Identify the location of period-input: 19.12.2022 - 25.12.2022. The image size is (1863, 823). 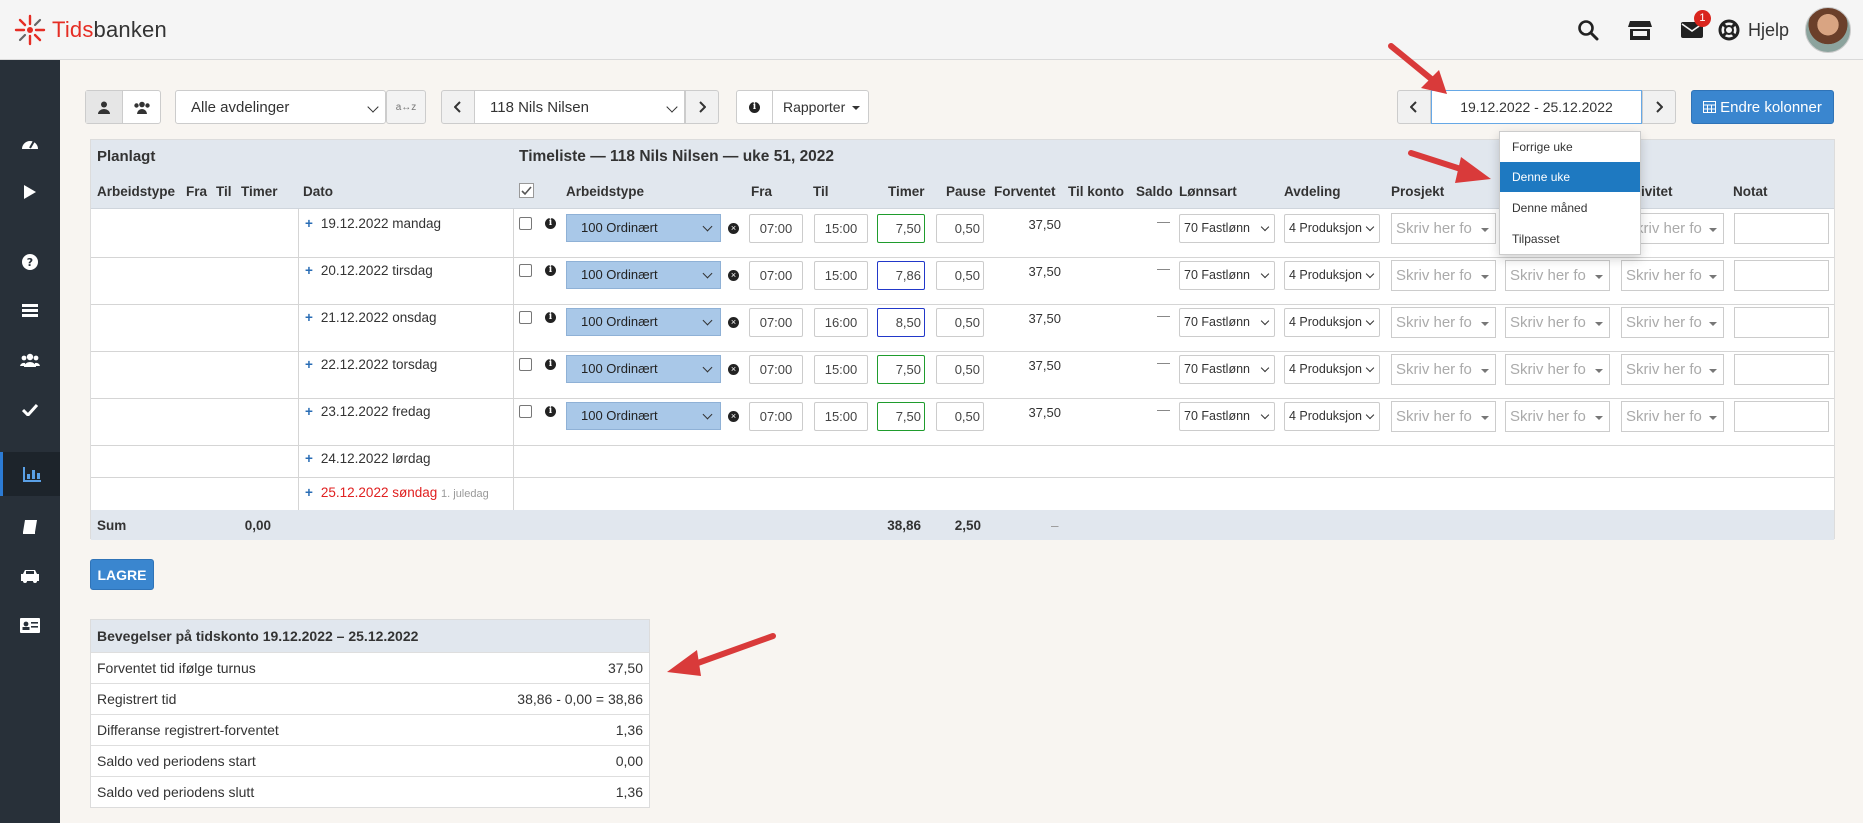
(1536, 107).